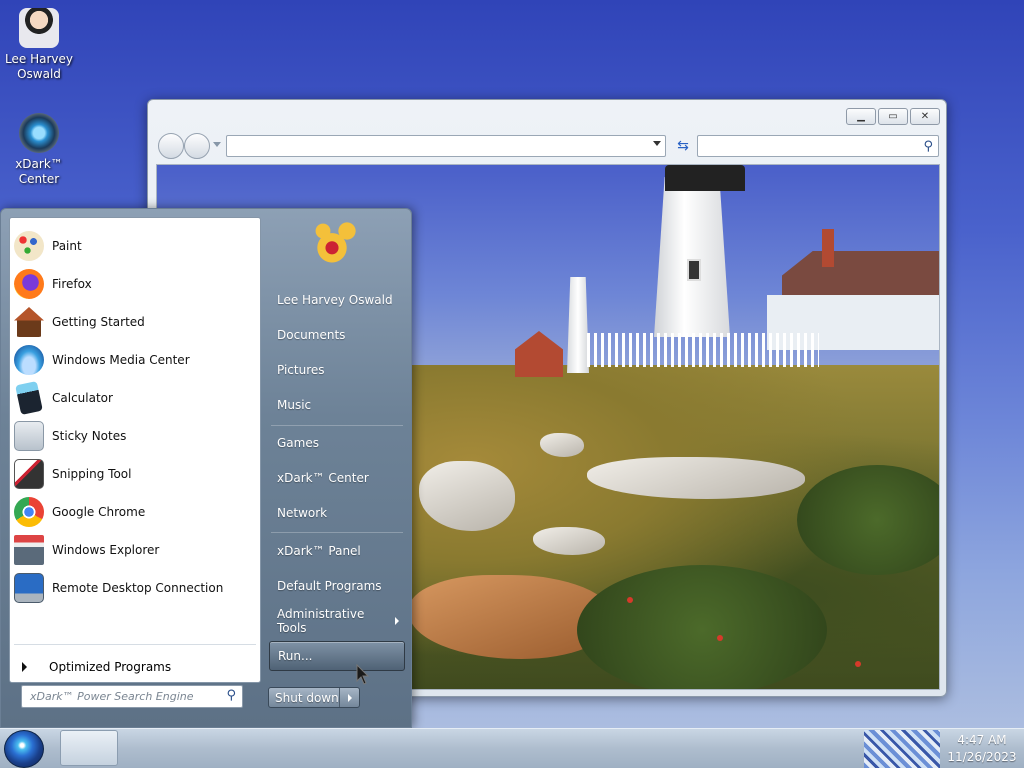 The width and height of the screenshot is (1024, 768). Describe the element at coordinates (692, 257) in the screenshot. I see `photo-lighthouse` at that location.